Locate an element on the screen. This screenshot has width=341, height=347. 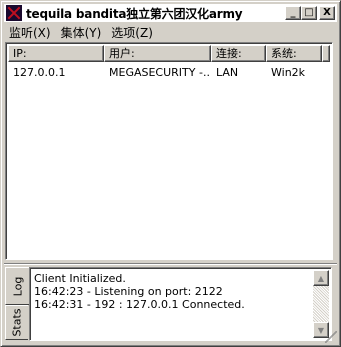
column-header-filler is located at coordinates (326, 53).